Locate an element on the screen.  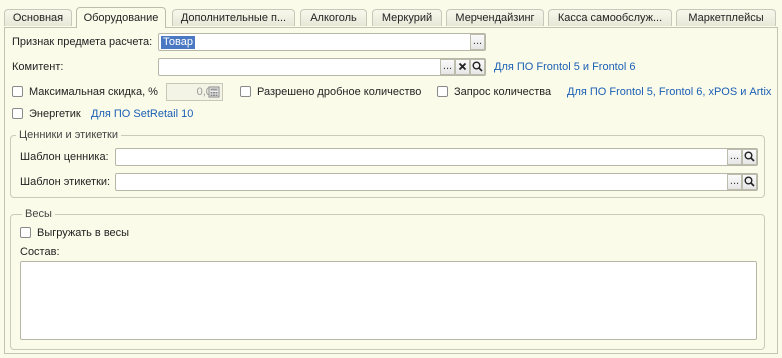
close-icon is located at coordinates (462, 66).